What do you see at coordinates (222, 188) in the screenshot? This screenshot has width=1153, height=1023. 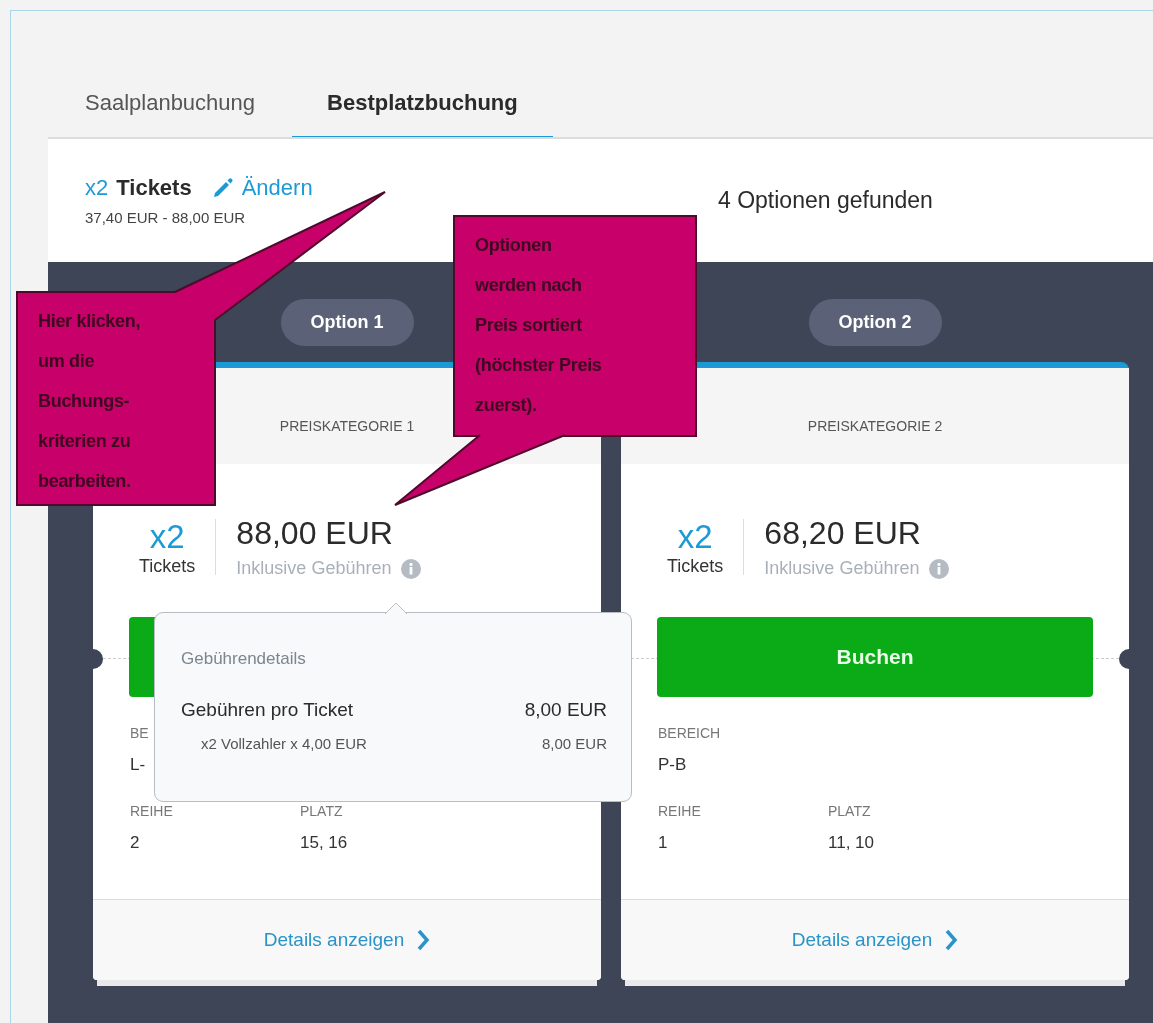 I see `pencil-icon` at bounding box center [222, 188].